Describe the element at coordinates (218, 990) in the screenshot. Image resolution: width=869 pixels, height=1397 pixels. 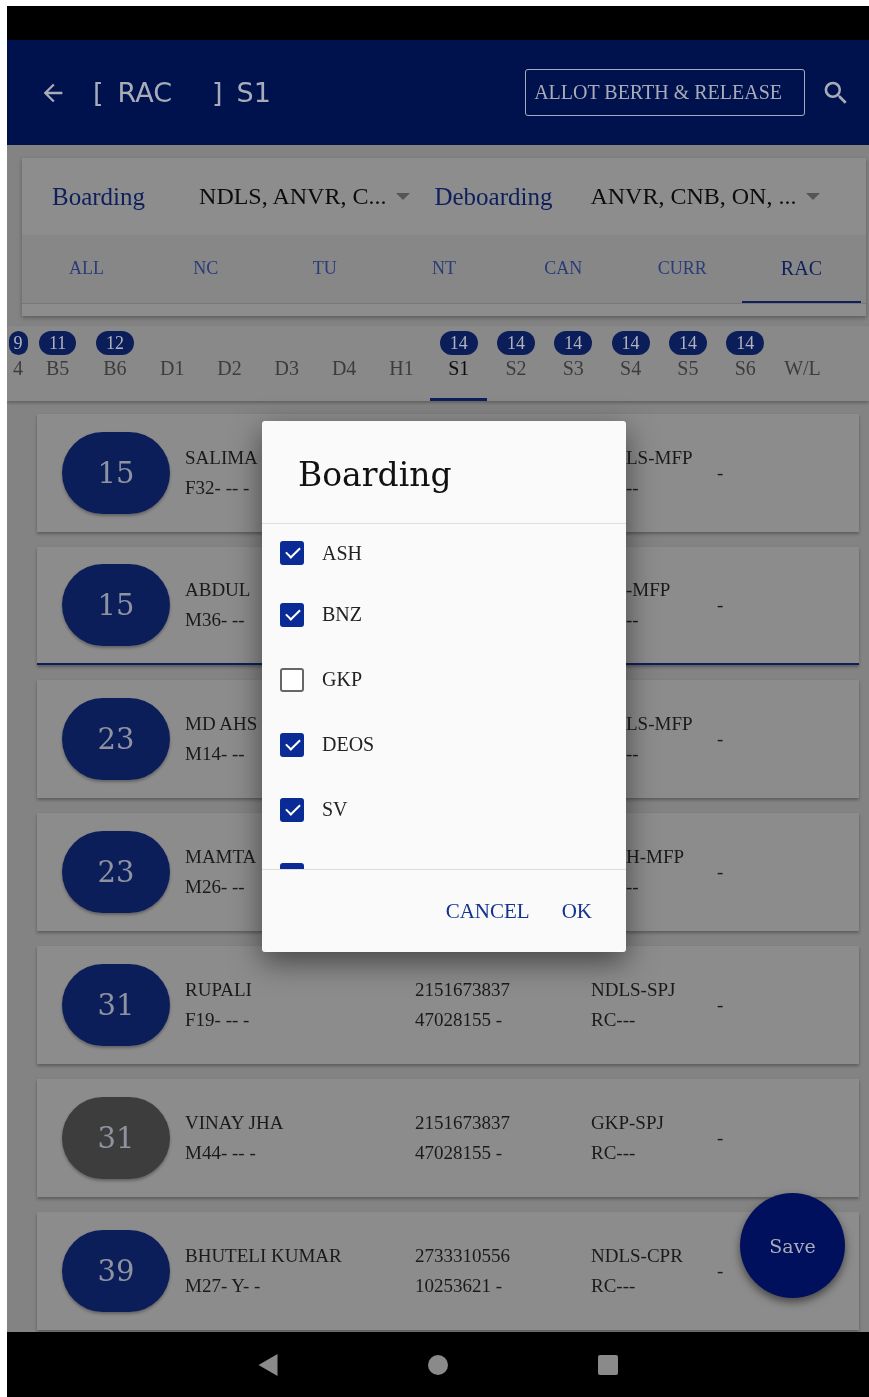
I see `passenger-name: RUPALI` at that location.